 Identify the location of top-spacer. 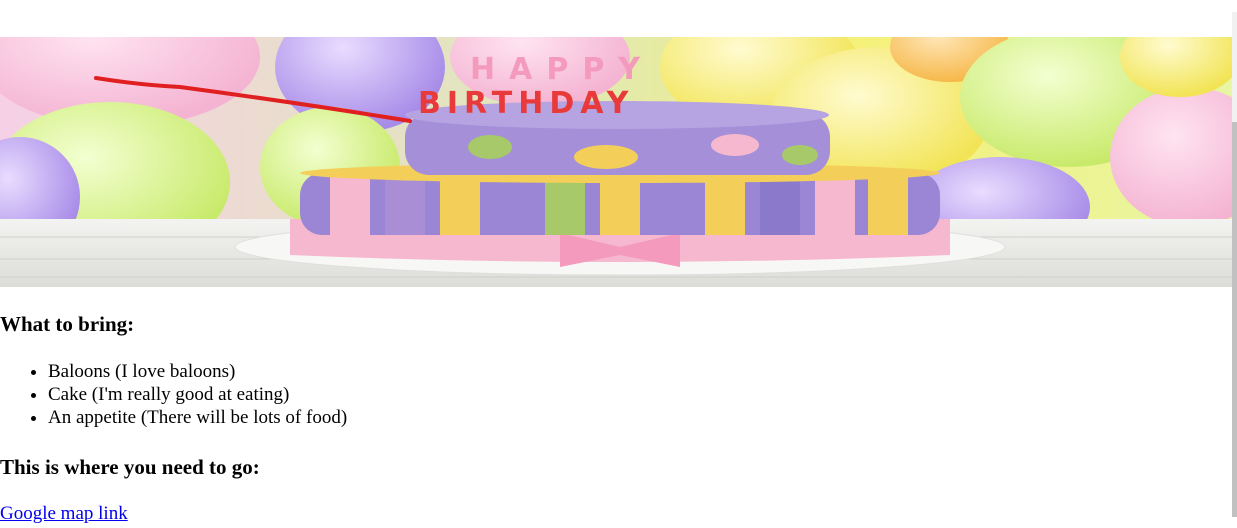
(618, 18).